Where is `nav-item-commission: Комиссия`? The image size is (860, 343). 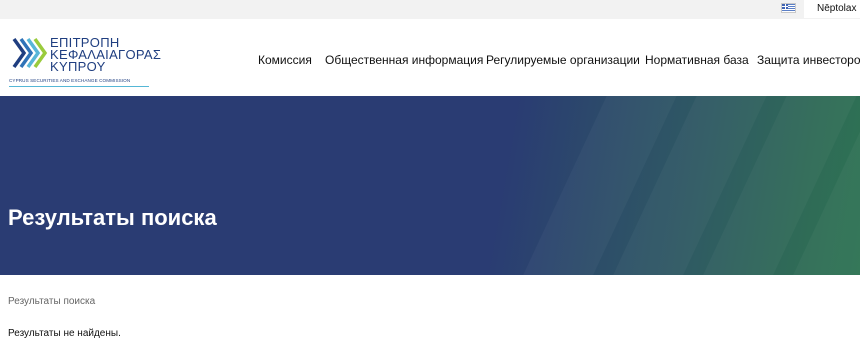 nav-item-commission: Комиссия is located at coordinates (285, 60).